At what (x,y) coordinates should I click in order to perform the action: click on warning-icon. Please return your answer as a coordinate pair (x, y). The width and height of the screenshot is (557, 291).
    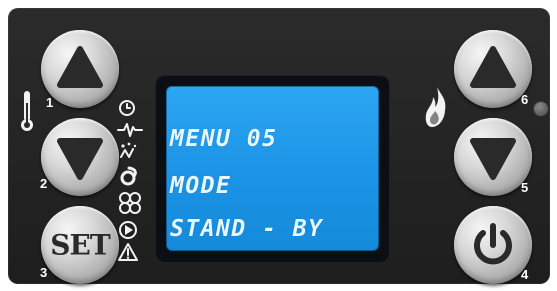
    Looking at the image, I should click on (128, 252).